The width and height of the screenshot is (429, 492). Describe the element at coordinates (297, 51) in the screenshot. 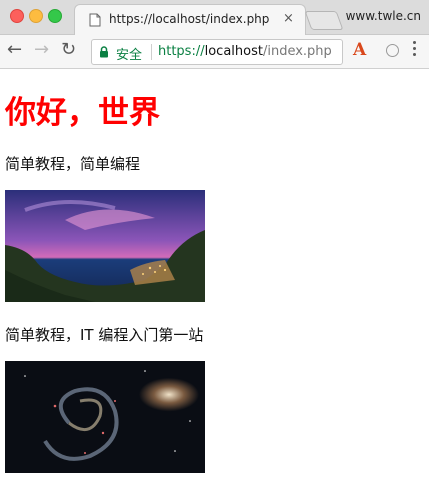

I see `url-path: /index.php` at that location.